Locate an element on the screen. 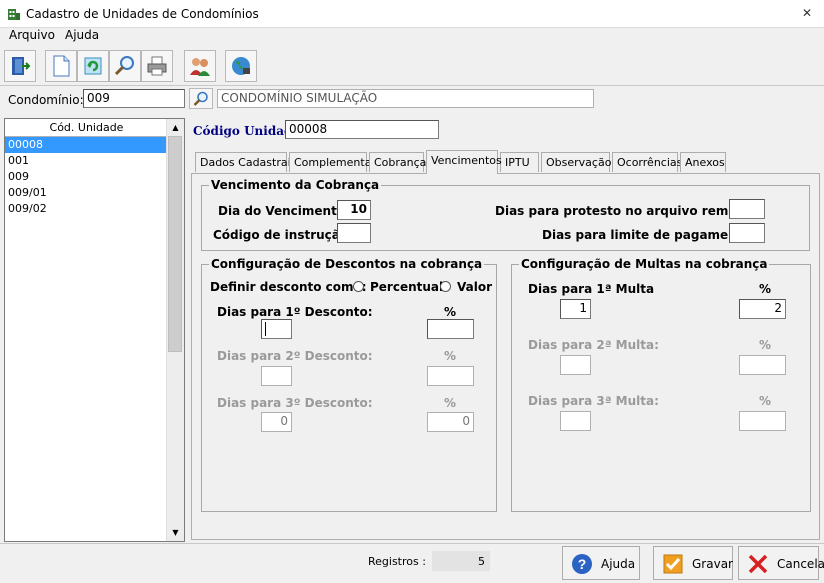 This screenshot has height=583, width=824. users-button is located at coordinates (200, 66).